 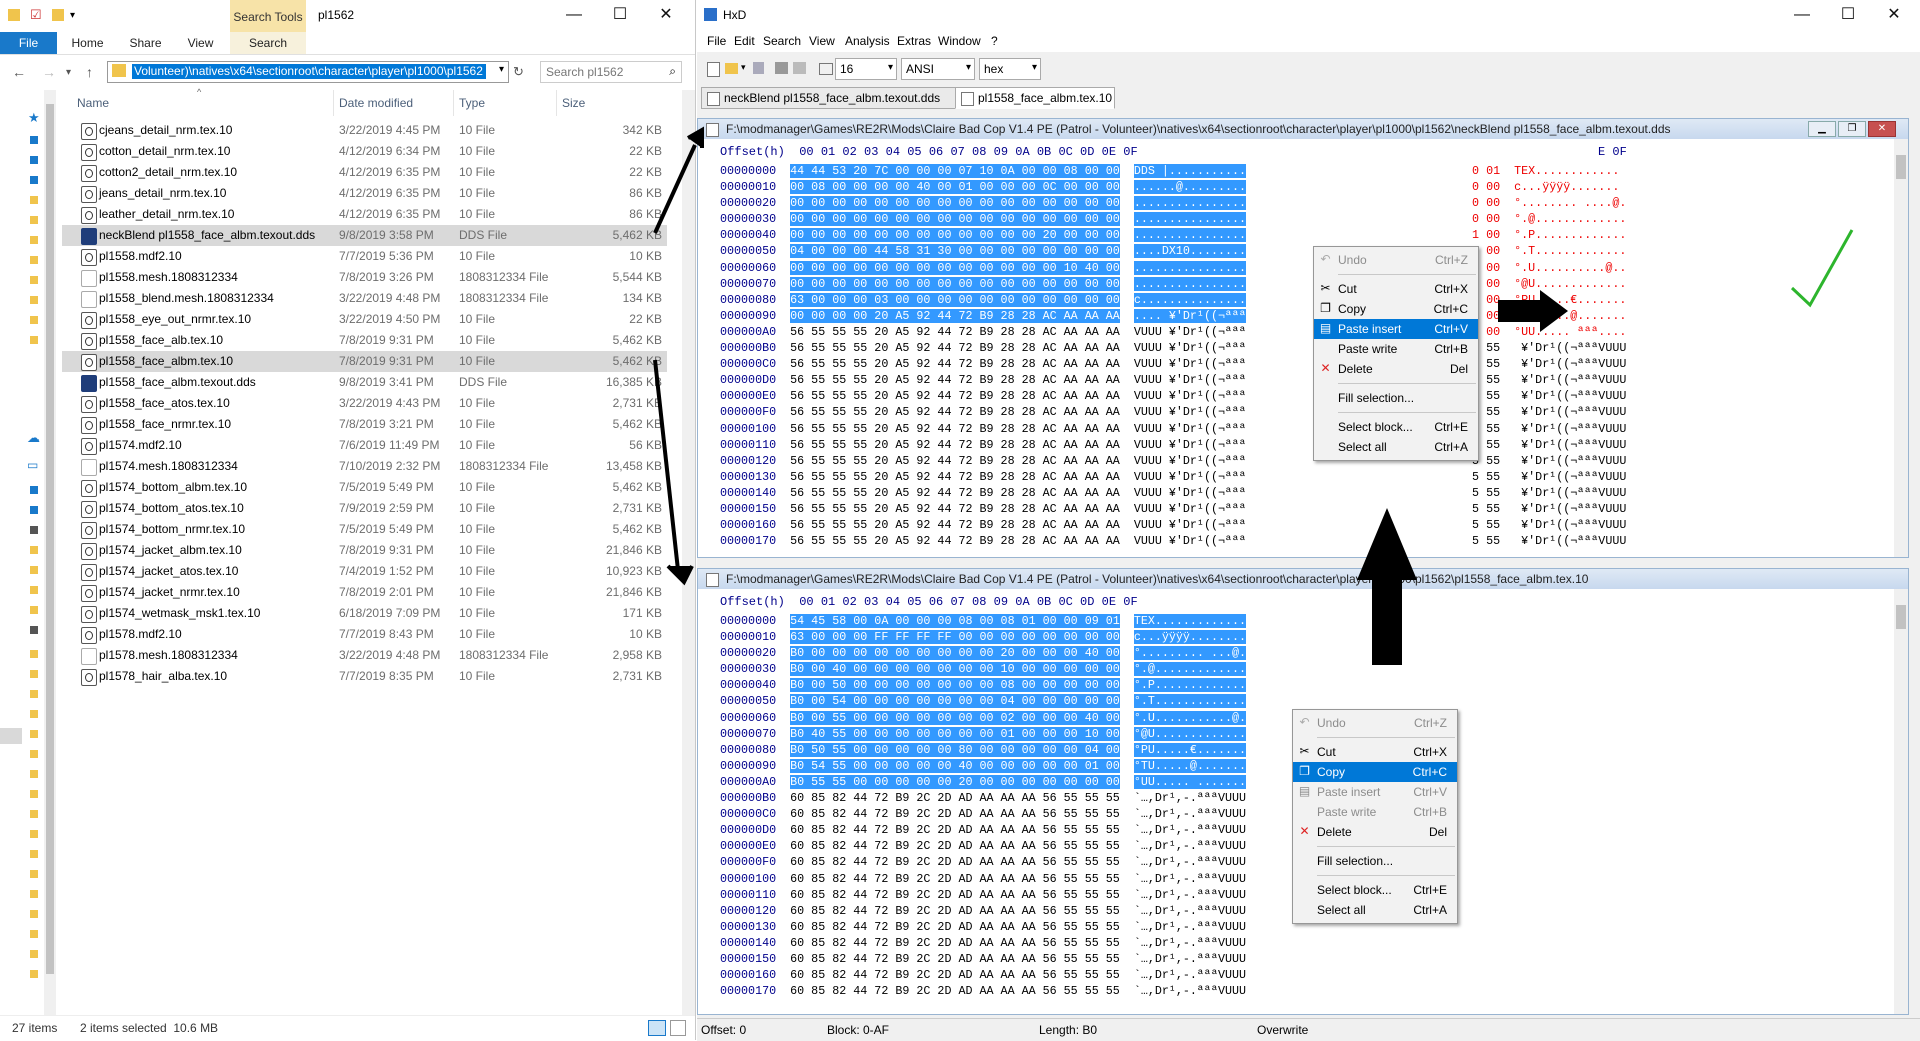 I want to click on arrow-up-annotation, so click(x=1387, y=586).